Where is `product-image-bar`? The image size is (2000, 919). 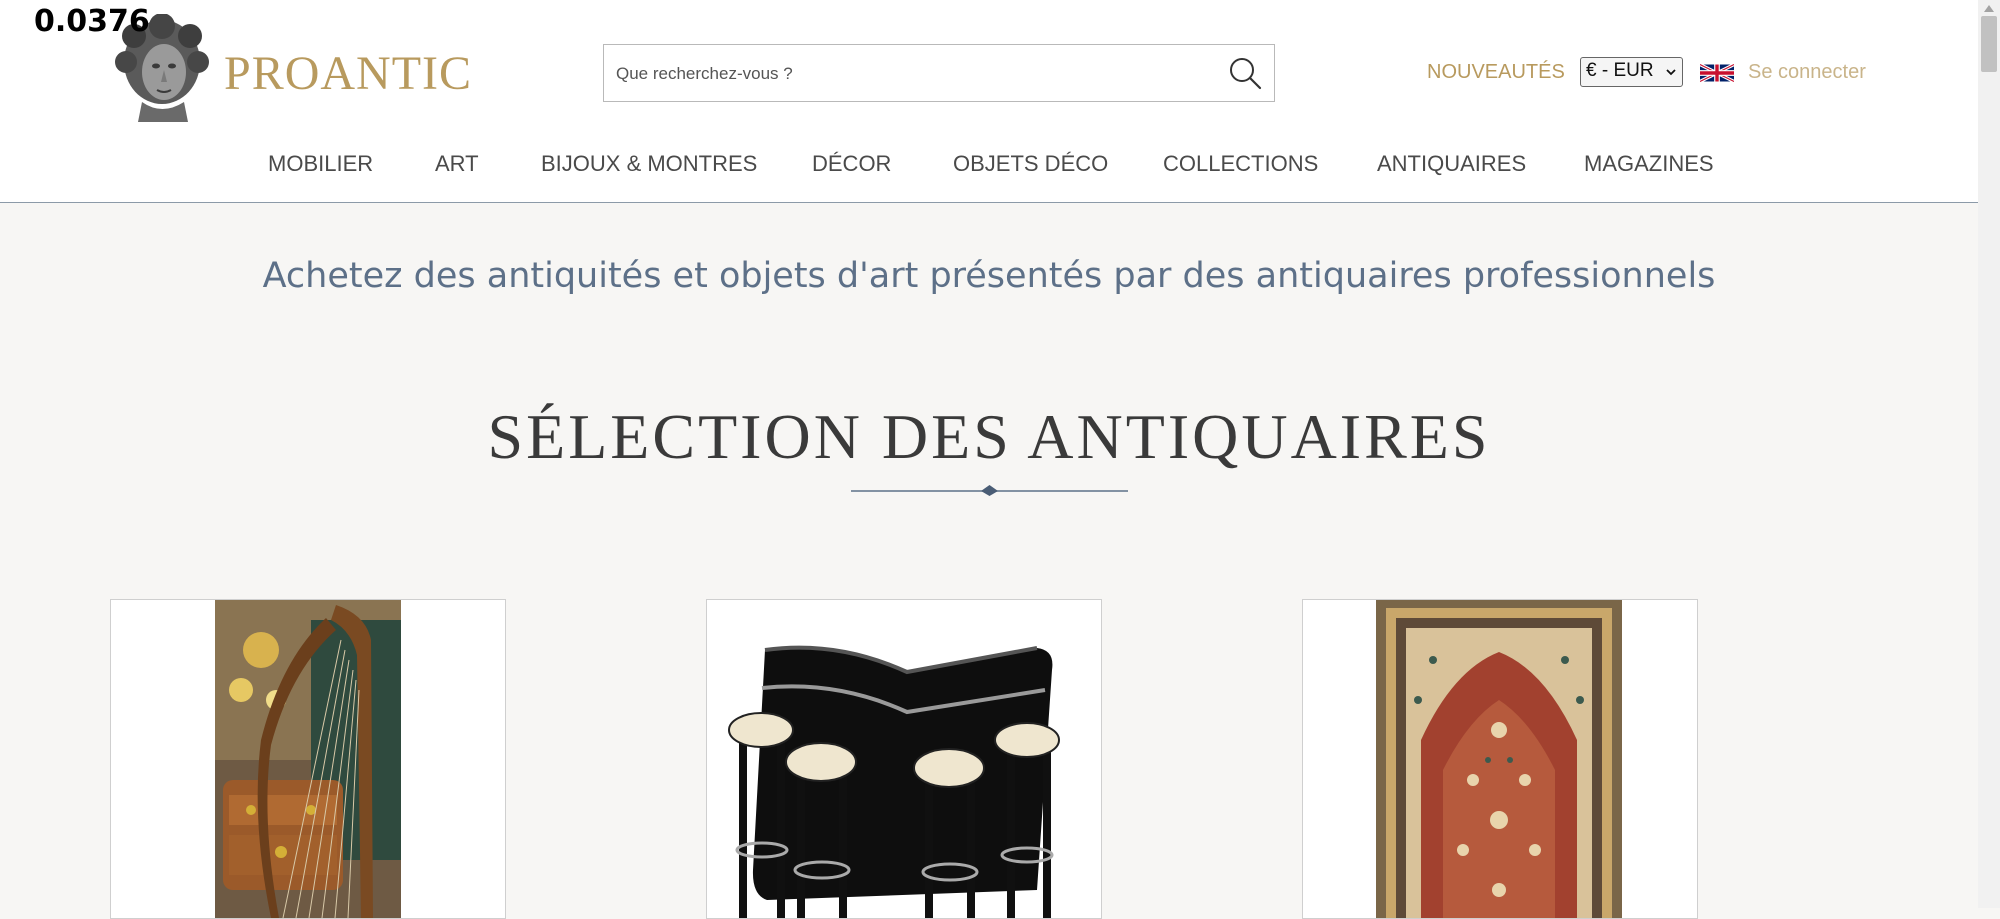 product-image-bar is located at coordinates (904, 759).